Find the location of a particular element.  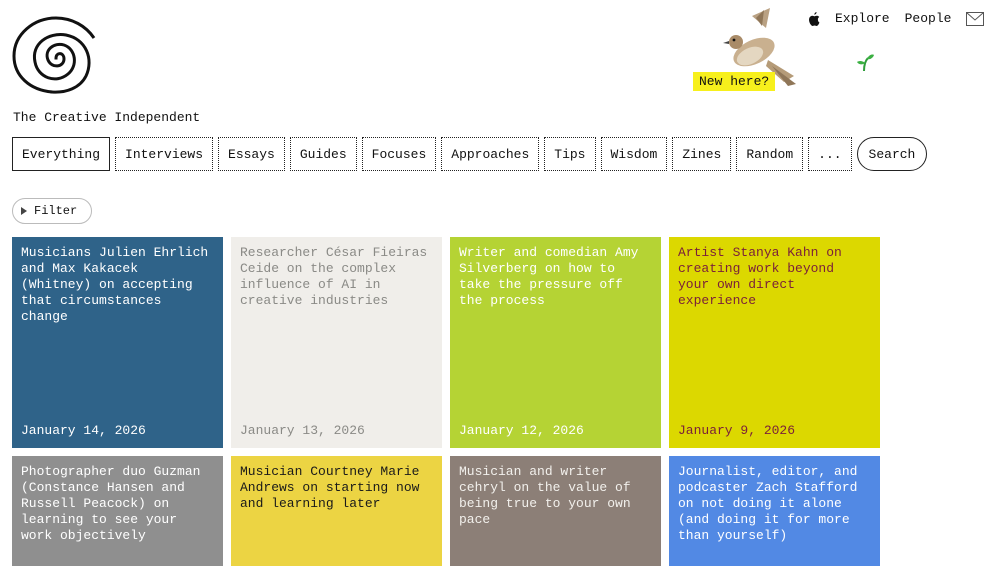

filter-label: Filter is located at coordinates (56, 211).